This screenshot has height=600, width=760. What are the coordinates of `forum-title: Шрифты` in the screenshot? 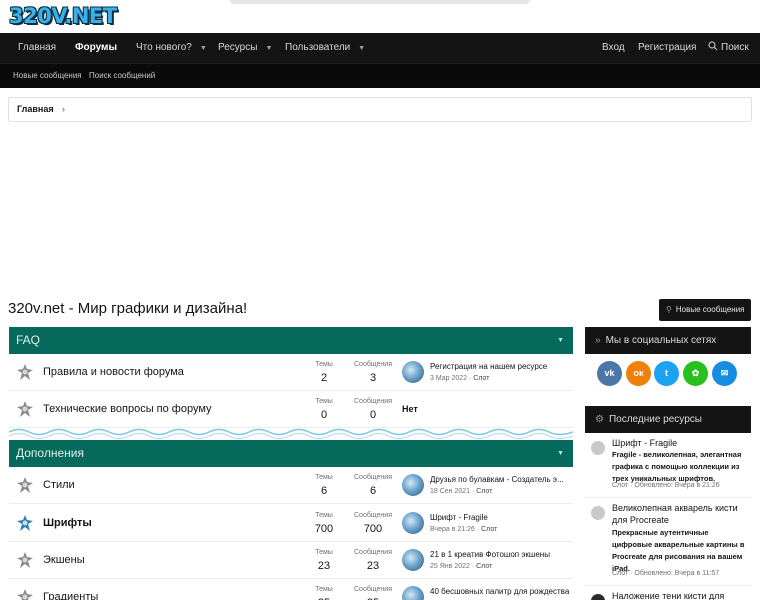 It's located at (67, 523).